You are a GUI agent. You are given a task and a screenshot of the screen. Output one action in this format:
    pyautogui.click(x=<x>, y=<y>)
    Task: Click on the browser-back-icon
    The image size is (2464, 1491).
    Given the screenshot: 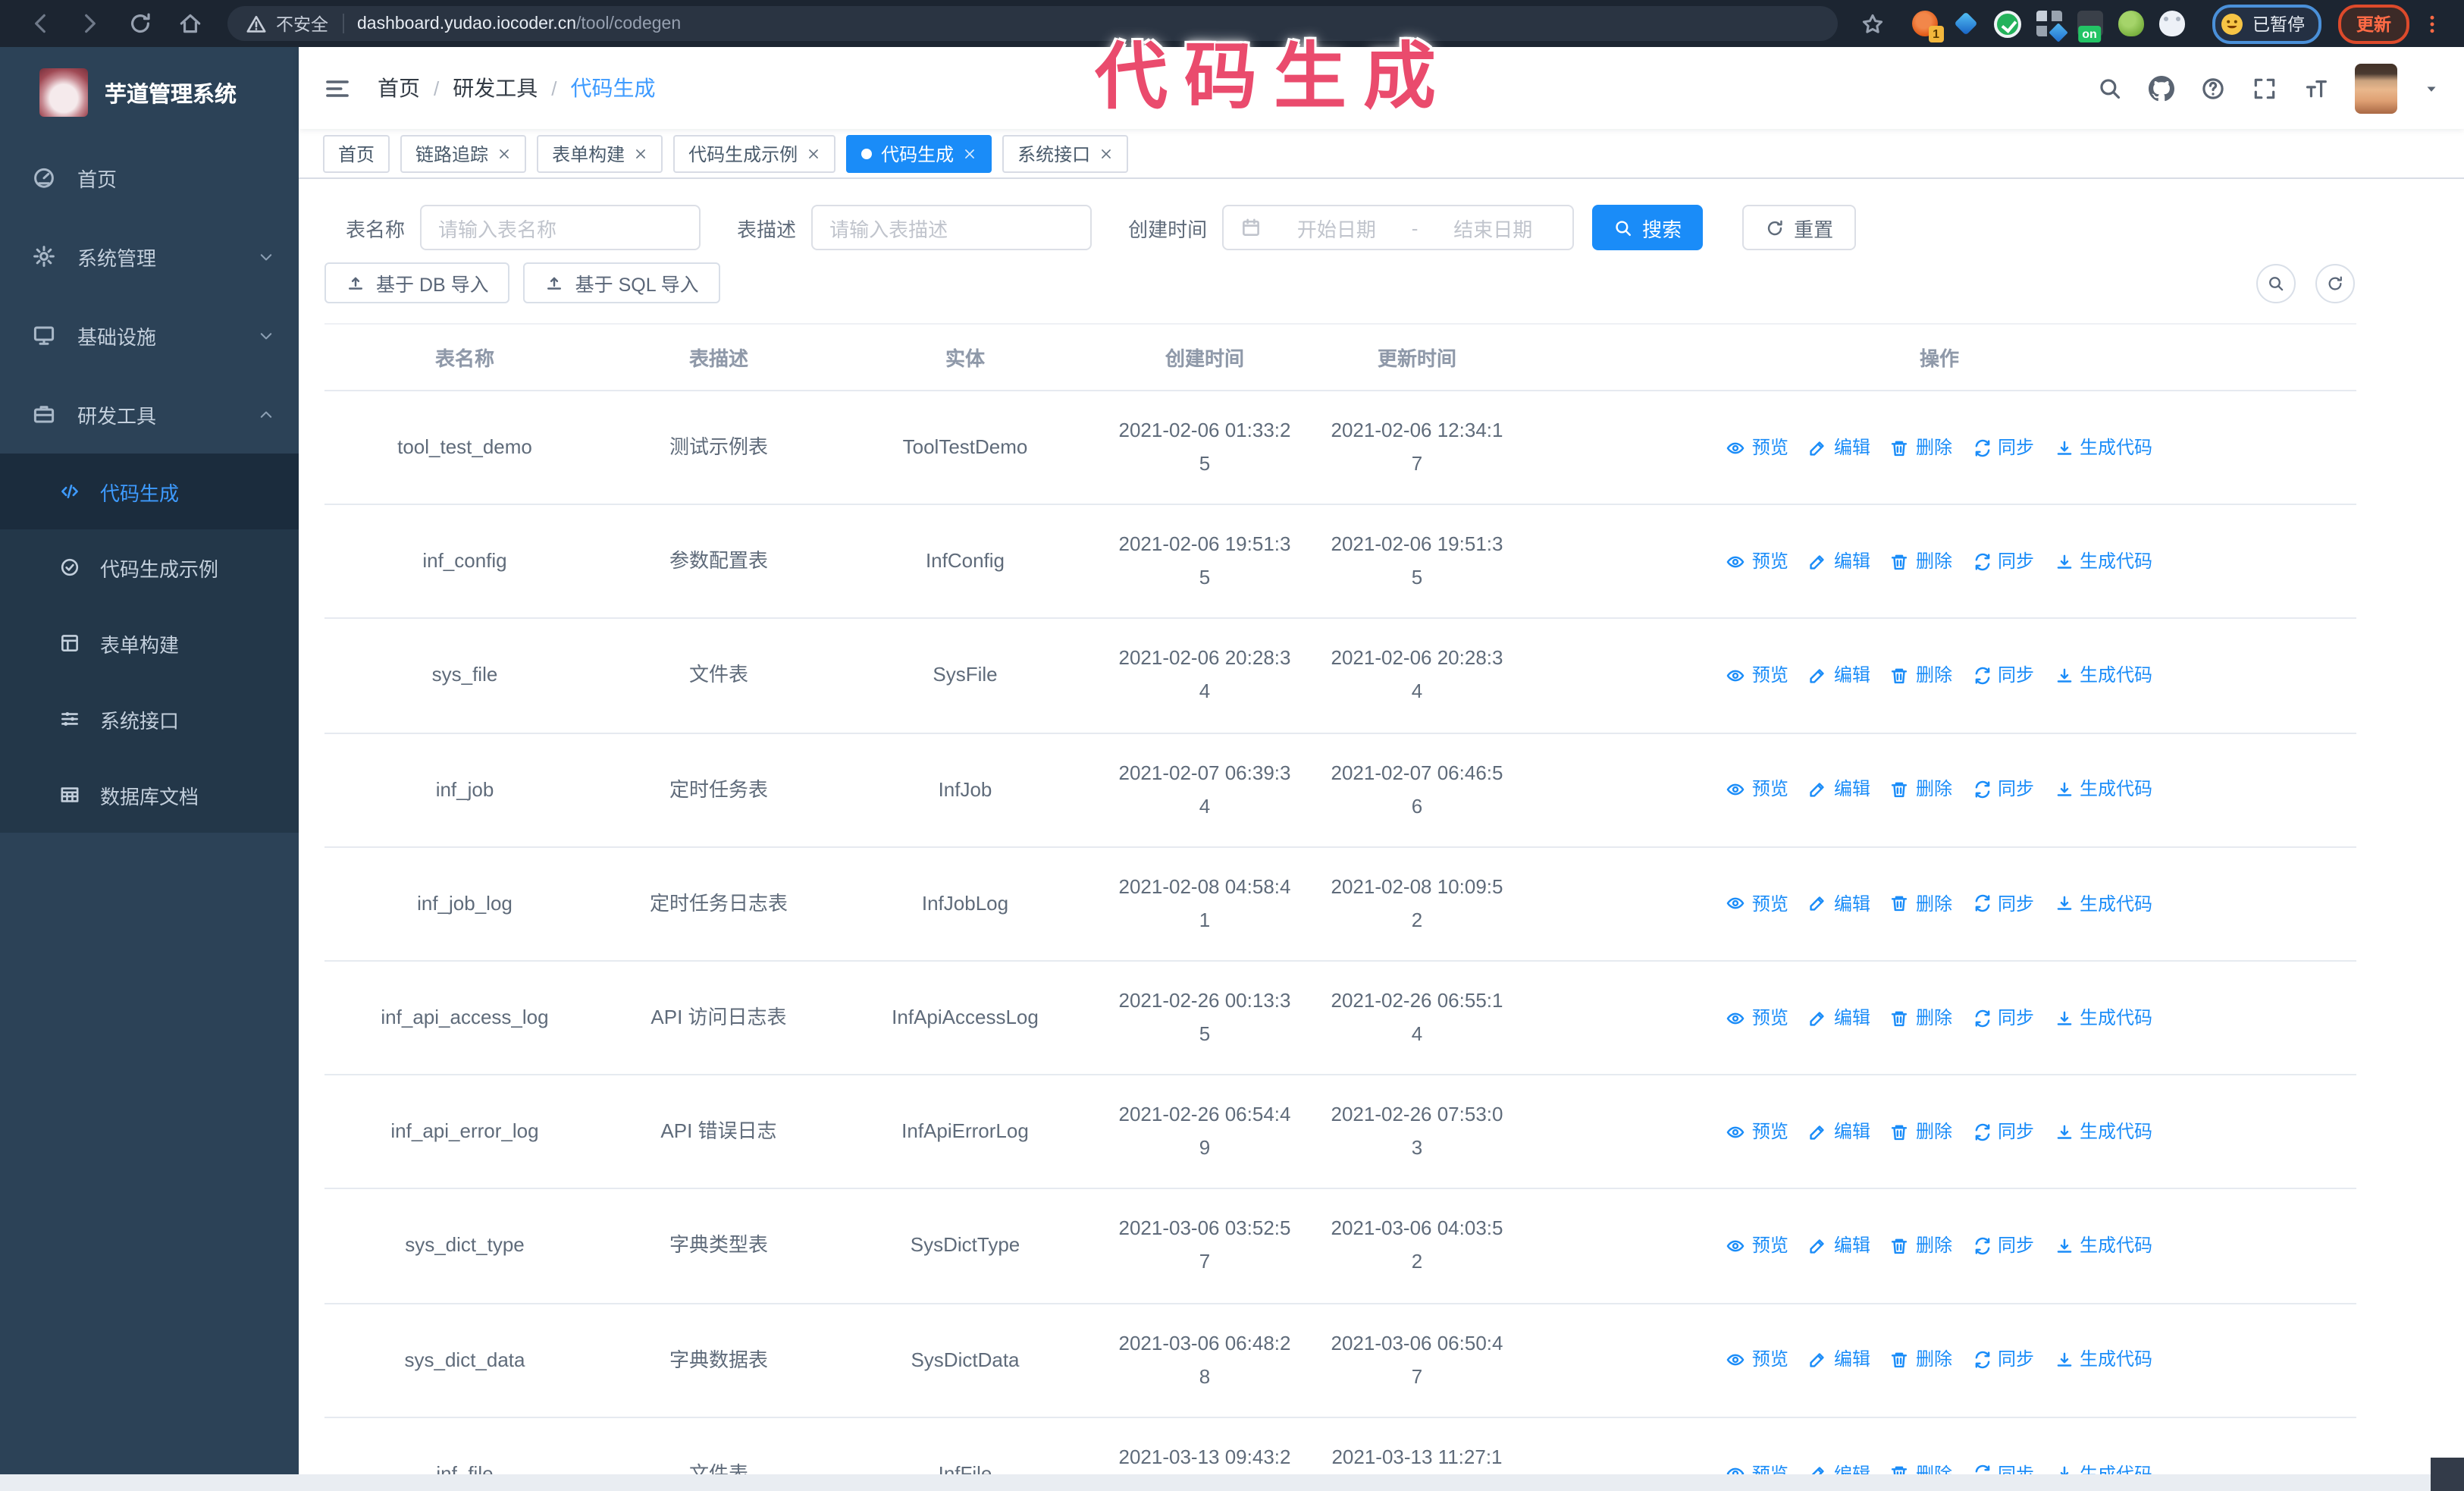 What is the action you would take?
    pyautogui.click(x=40, y=23)
    